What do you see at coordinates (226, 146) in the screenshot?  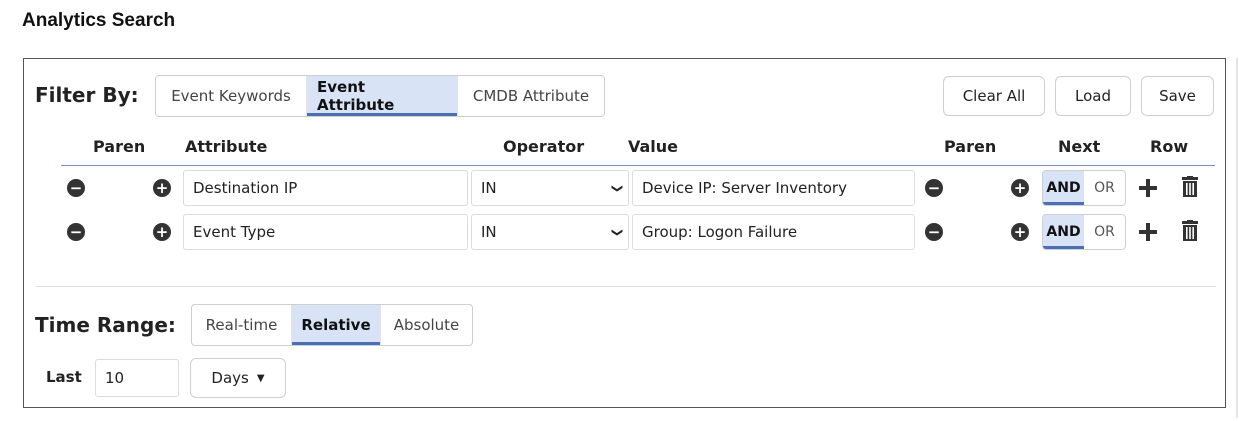 I see `col-attribute: Attribute` at bounding box center [226, 146].